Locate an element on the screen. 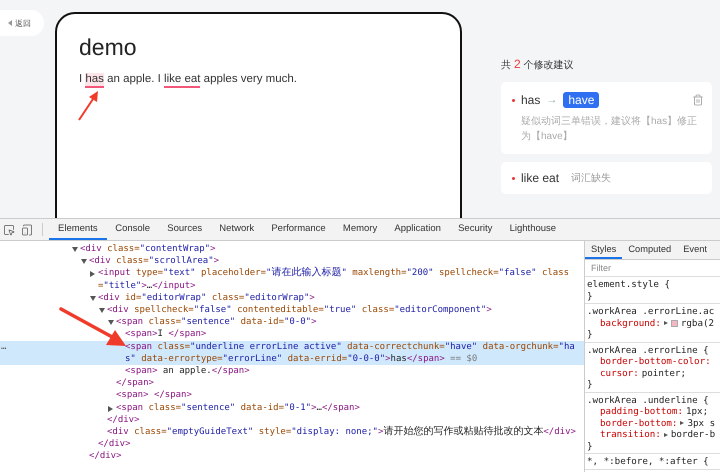 The image size is (720, 472). devtools-tab: Network is located at coordinates (236, 229).